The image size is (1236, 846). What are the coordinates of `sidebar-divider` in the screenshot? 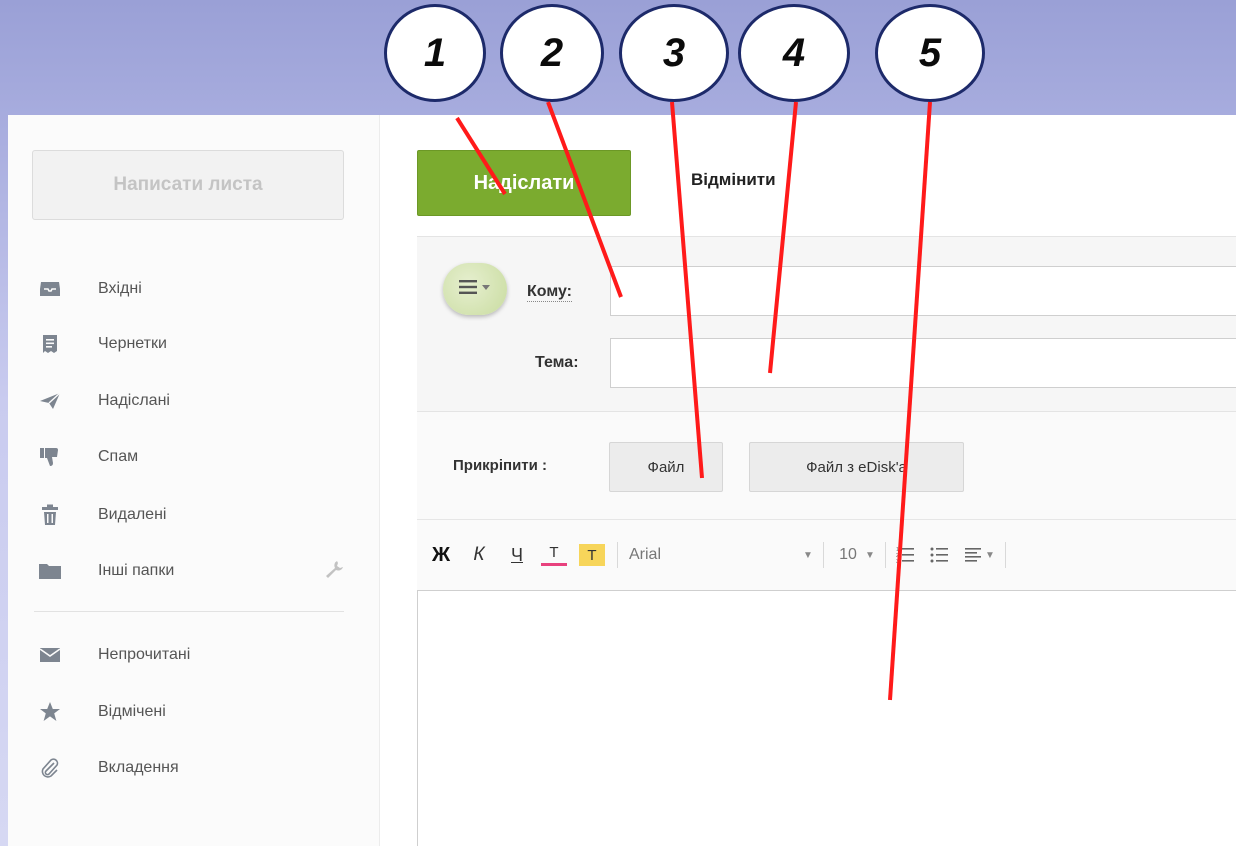 It's located at (189, 611).